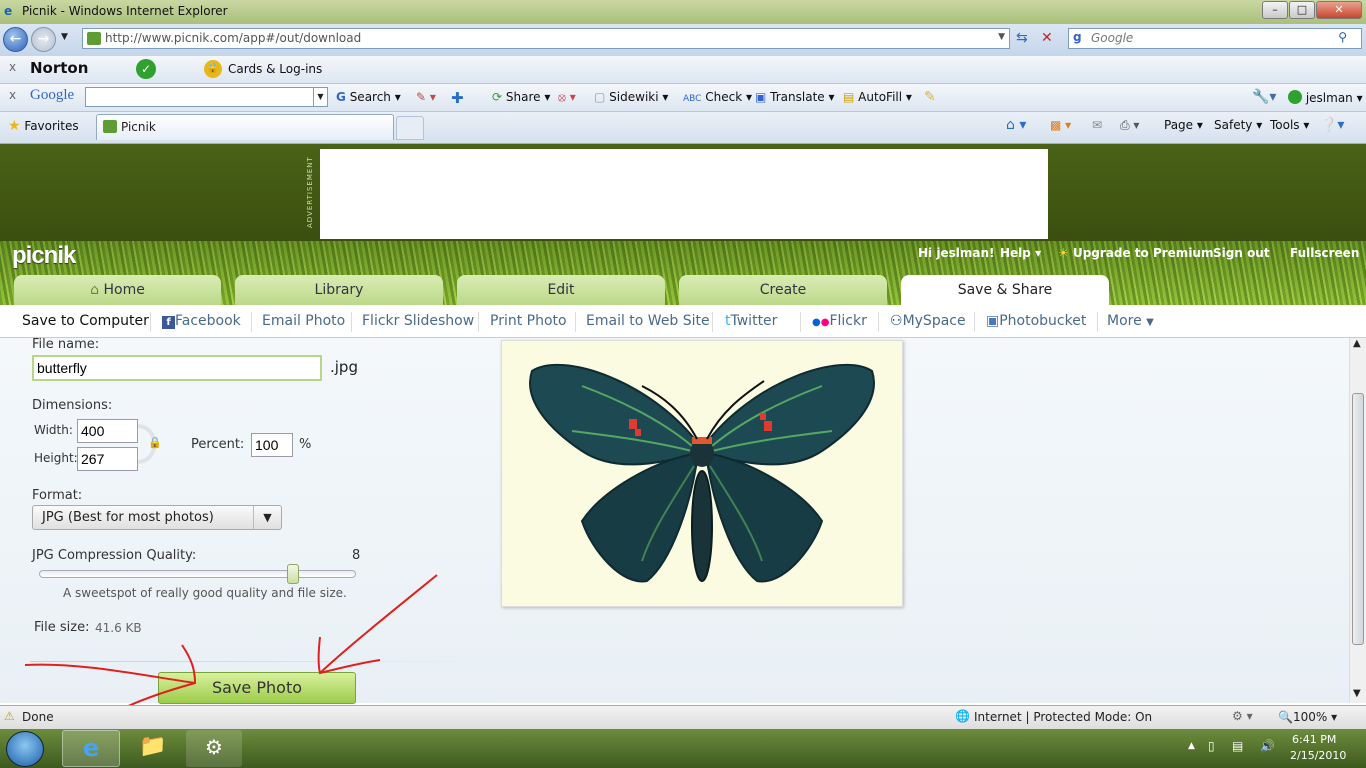  Describe the element at coordinates (275, 69) in the screenshot. I see `cards-logins-menu: Cards & Log-ins` at that location.